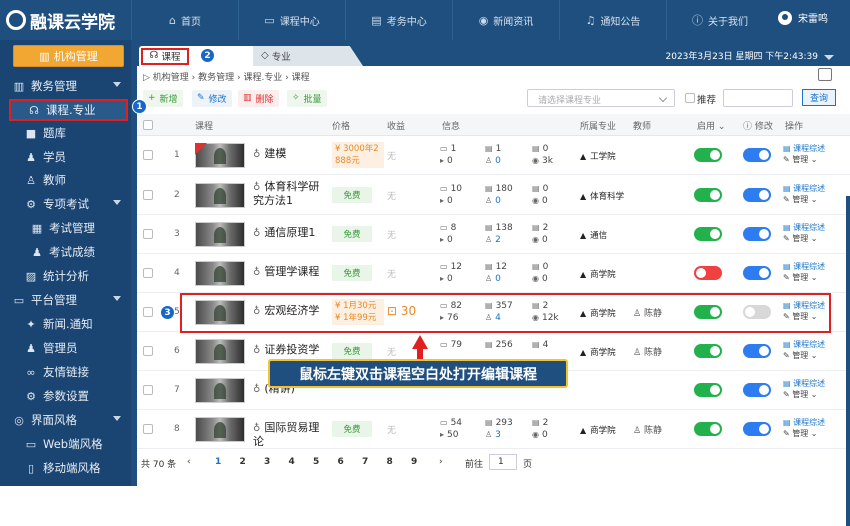 The height and width of the screenshot is (526, 850). I want to click on sidebar-item: ∞ 友情链接, so click(65, 372).